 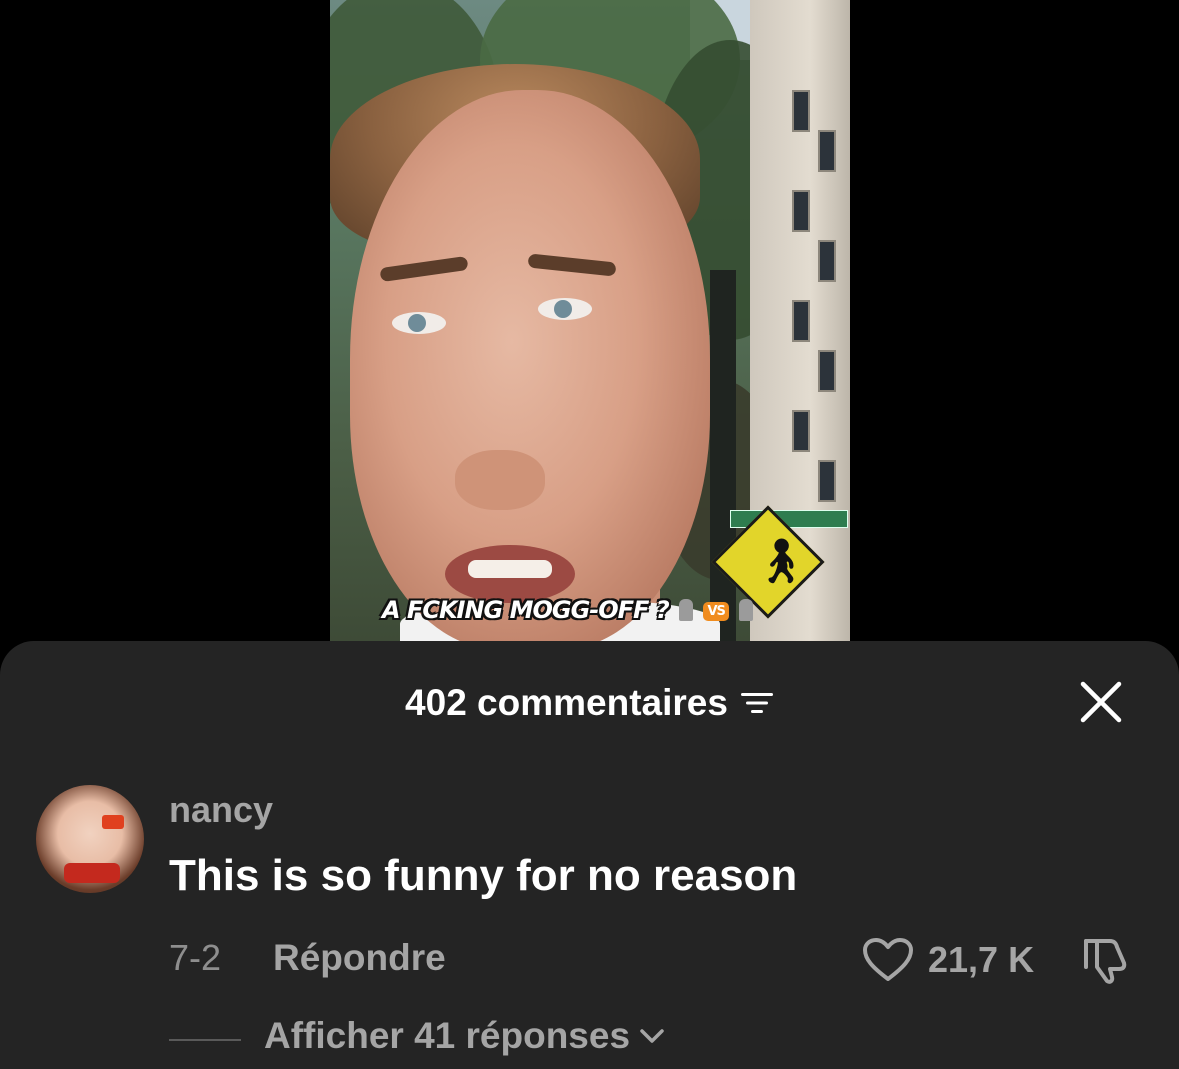 I want to click on street-pole, so click(x=723, y=460).